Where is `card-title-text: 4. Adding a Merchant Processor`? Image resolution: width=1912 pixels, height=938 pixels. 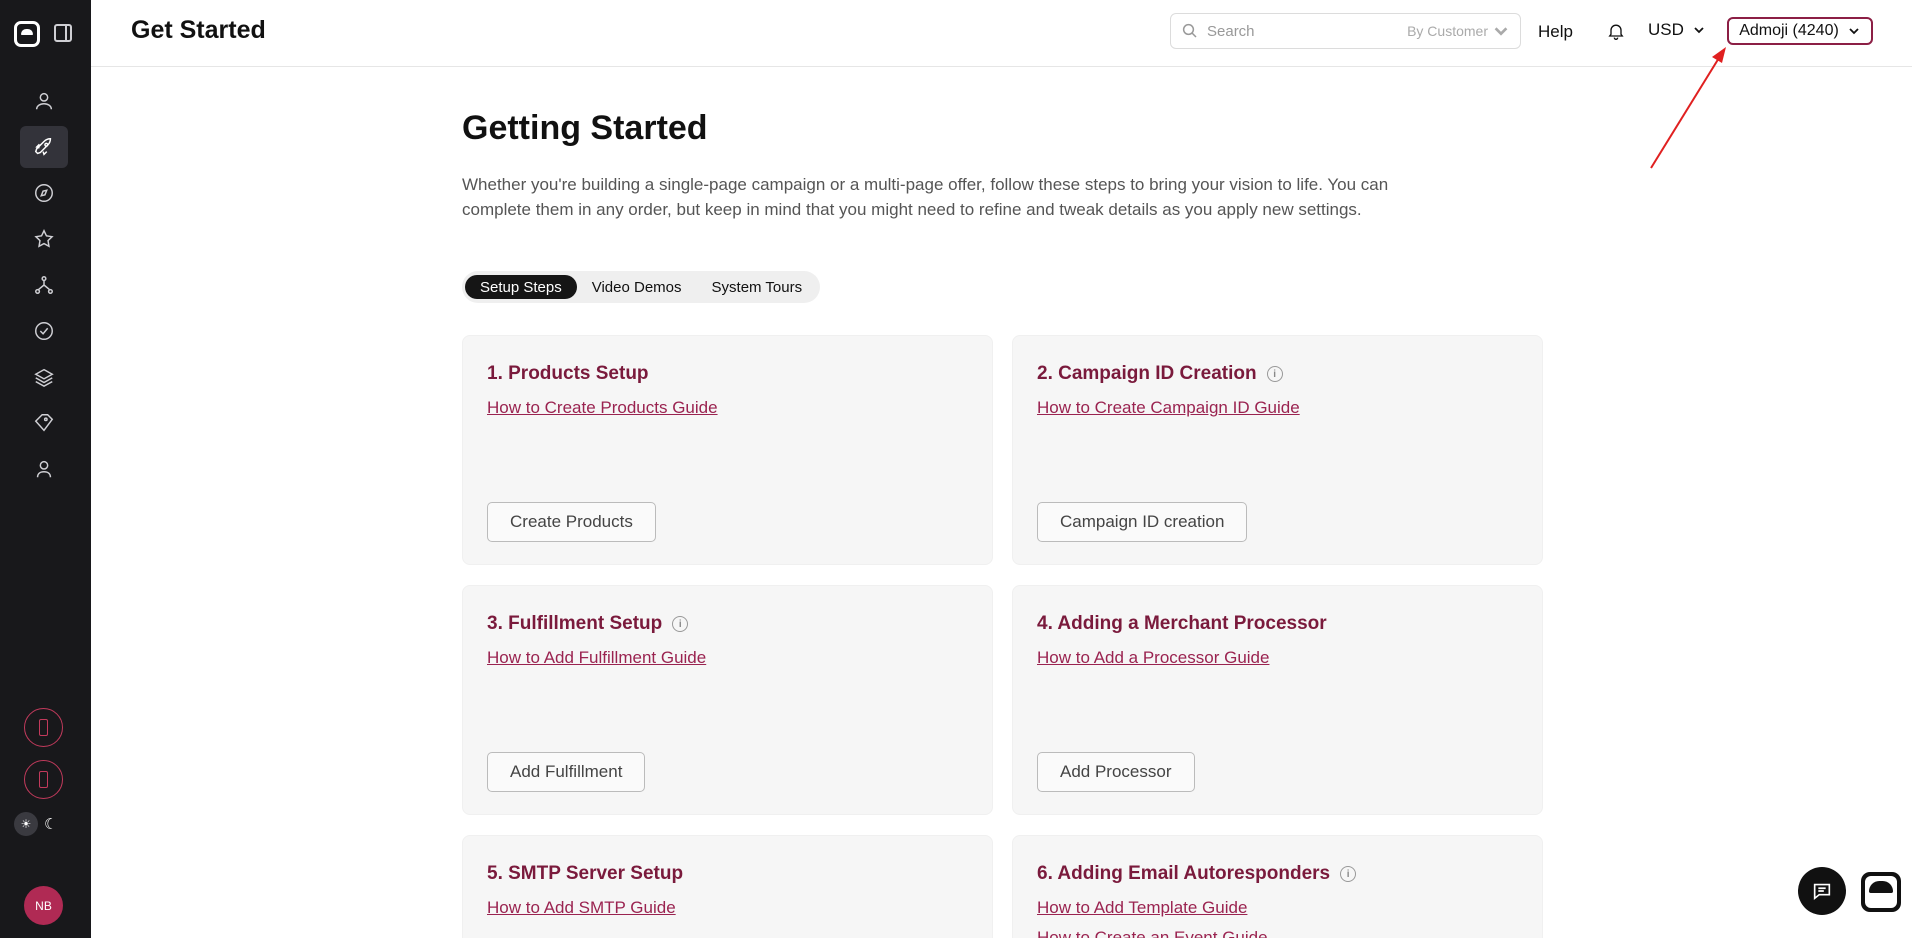 card-title-text: 4. Adding a Merchant Processor is located at coordinates (1182, 623).